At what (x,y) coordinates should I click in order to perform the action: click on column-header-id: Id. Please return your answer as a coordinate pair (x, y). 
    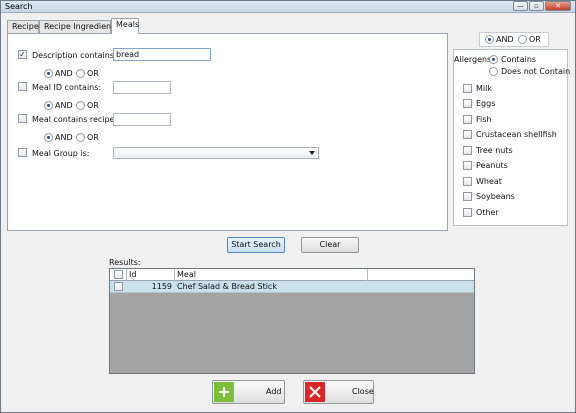
    Looking at the image, I should click on (132, 274).